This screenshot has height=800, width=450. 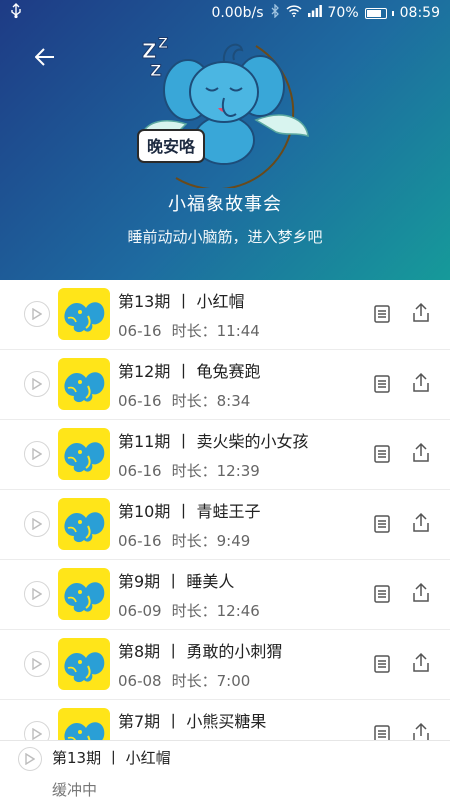 What do you see at coordinates (233, 401) in the screenshot?
I see `episode-duration: 8:34` at bounding box center [233, 401].